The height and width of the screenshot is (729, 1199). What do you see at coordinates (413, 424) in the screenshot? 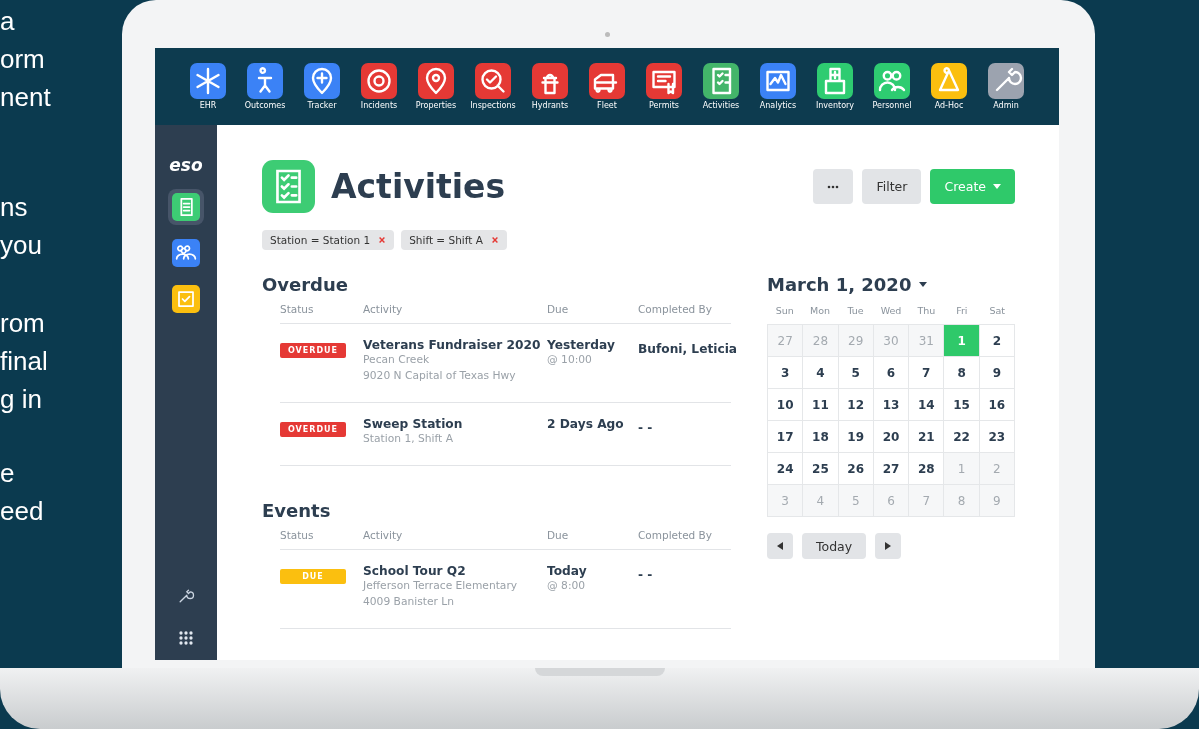
I see `activity-name: Sweep Station` at bounding box center [413, 424].